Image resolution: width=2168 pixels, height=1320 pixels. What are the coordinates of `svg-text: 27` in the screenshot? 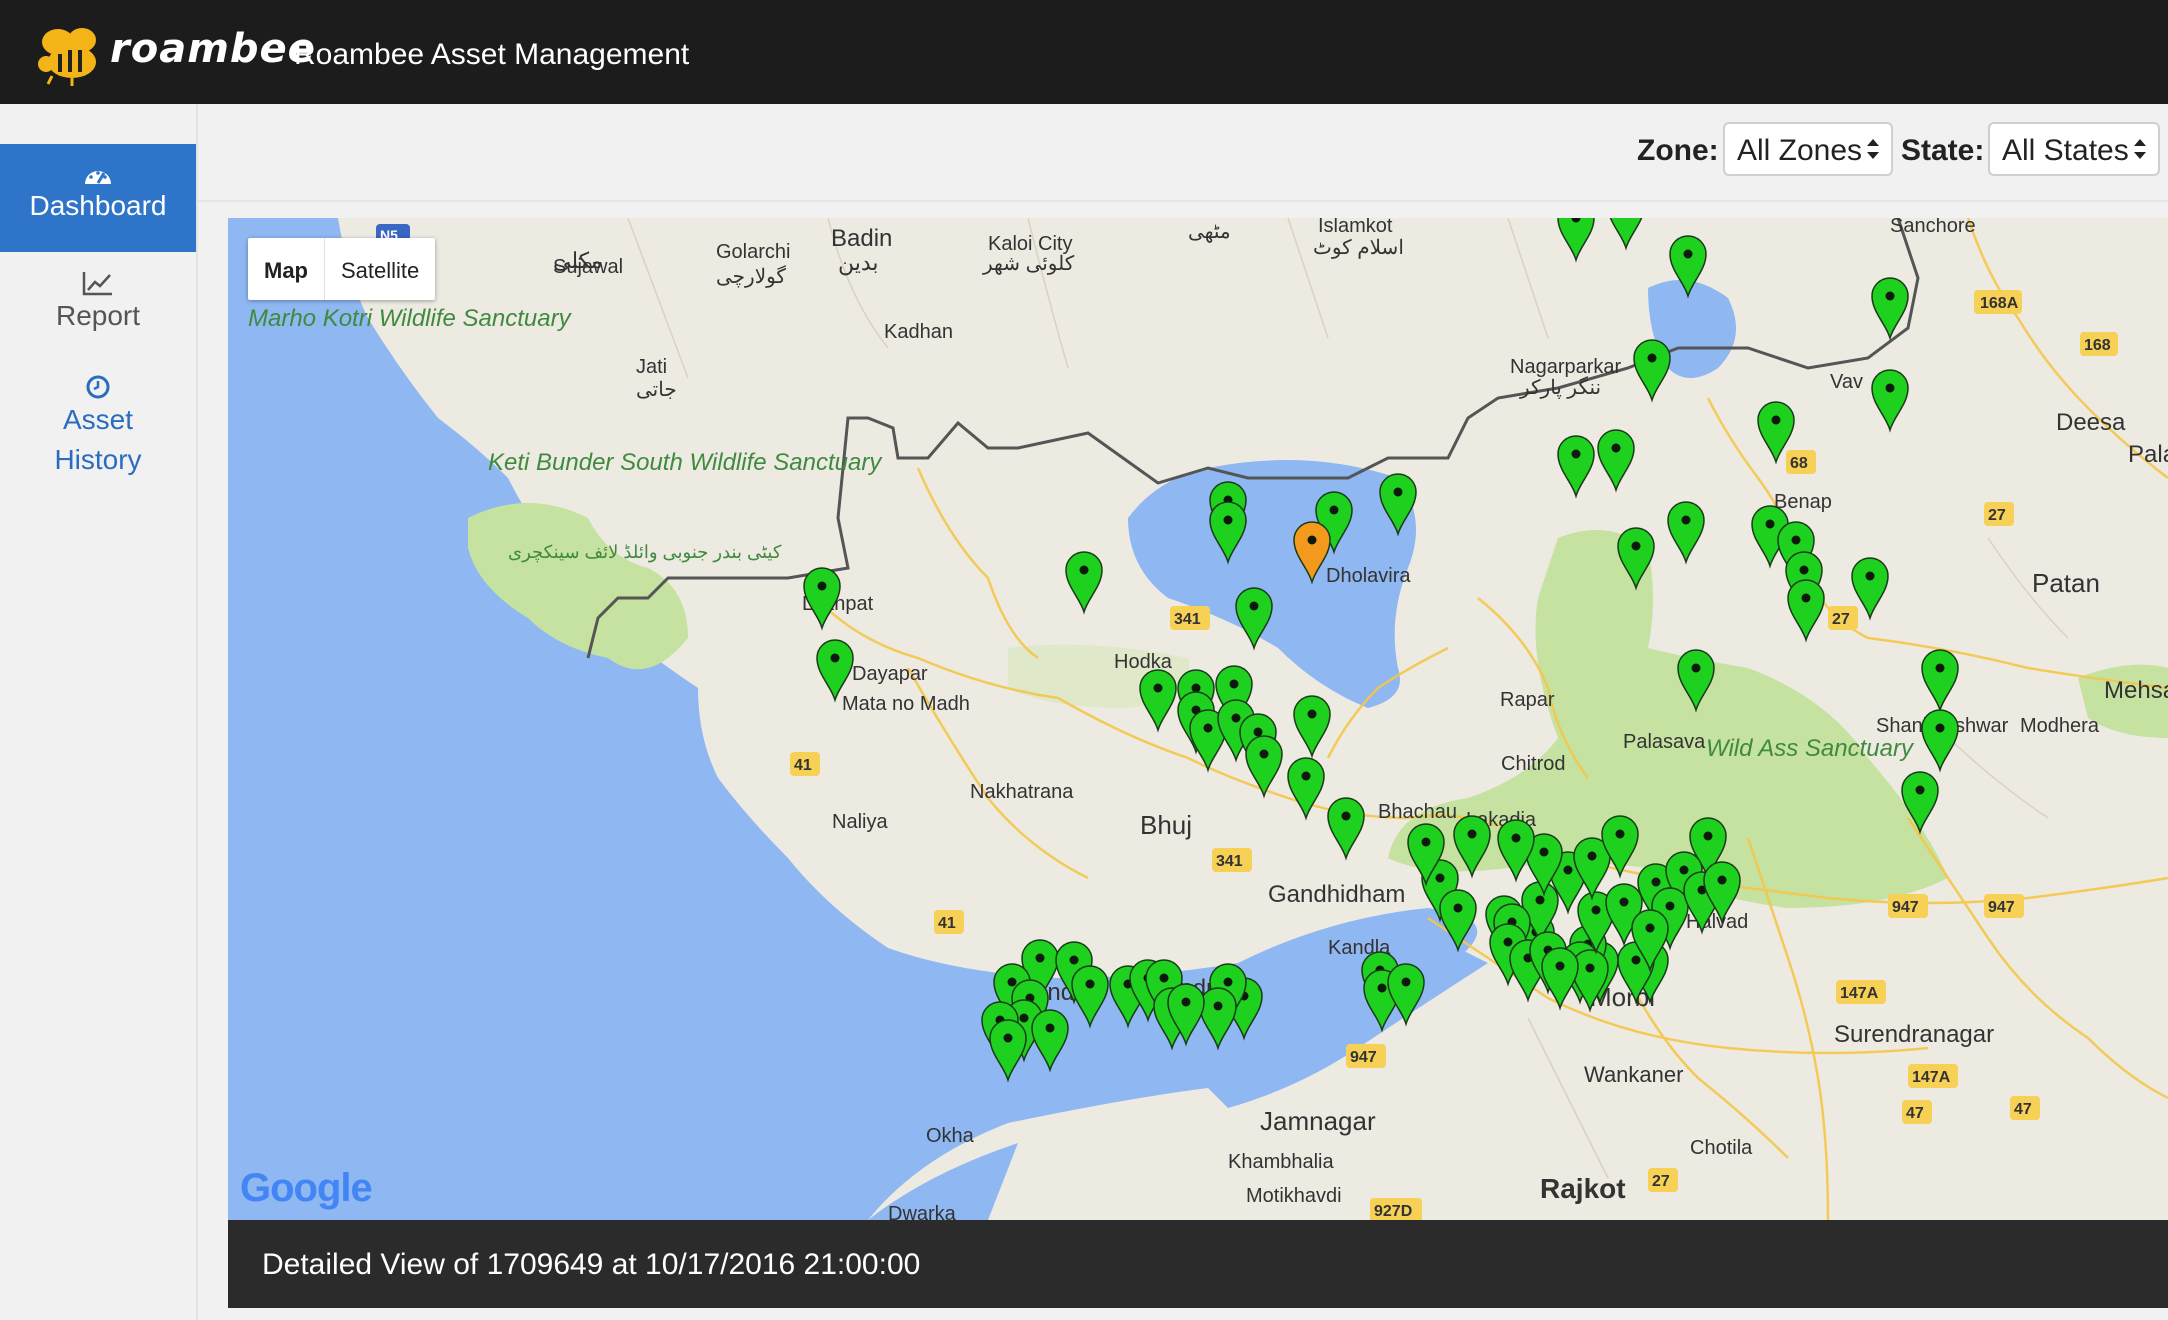 It's located at (1841, 619).